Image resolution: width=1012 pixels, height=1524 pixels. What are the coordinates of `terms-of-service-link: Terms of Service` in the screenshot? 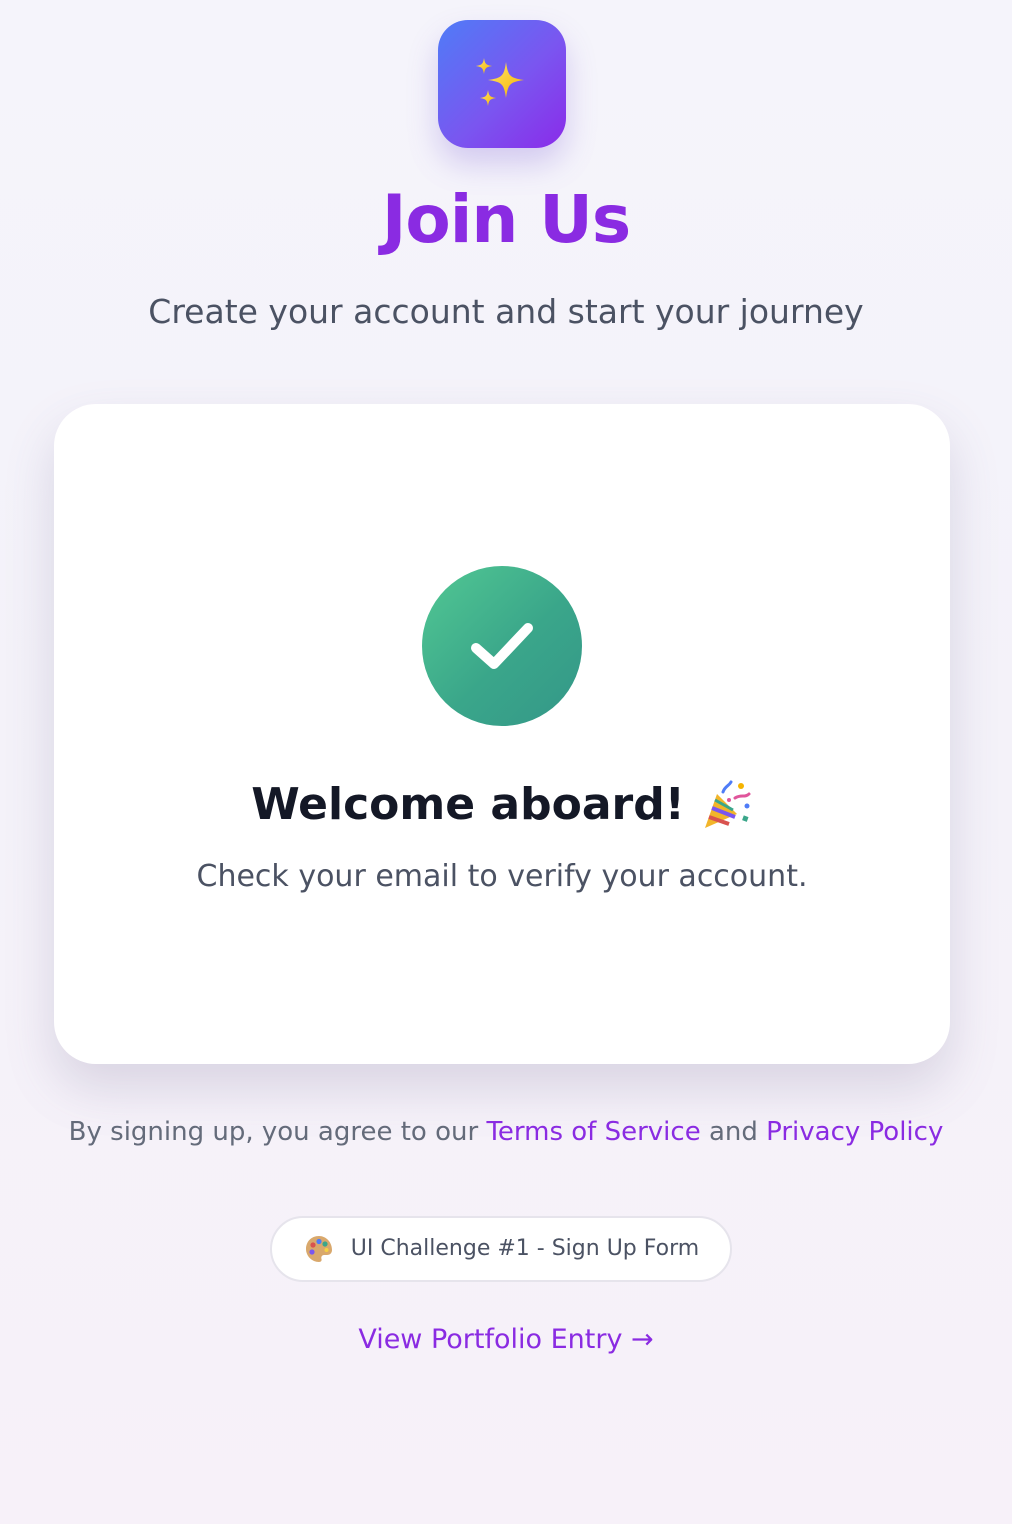 It's located at (593, 1132).